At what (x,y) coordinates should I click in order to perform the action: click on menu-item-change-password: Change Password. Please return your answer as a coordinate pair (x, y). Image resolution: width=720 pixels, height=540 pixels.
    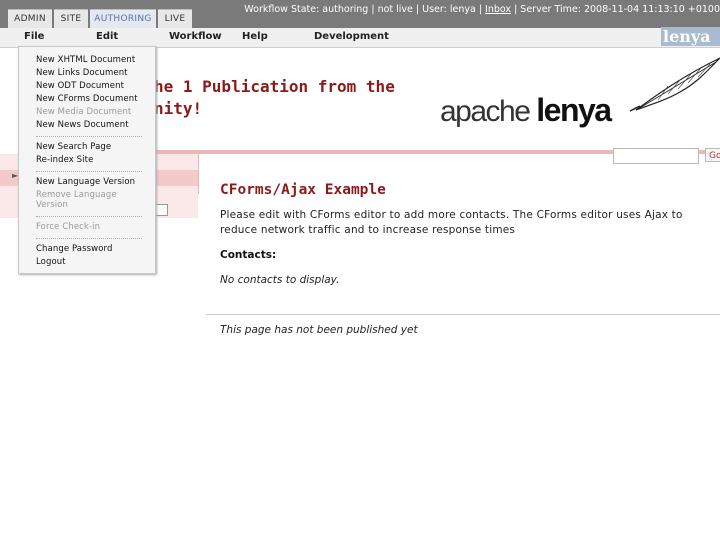
    Looking at the image, I should click on (74, 249).